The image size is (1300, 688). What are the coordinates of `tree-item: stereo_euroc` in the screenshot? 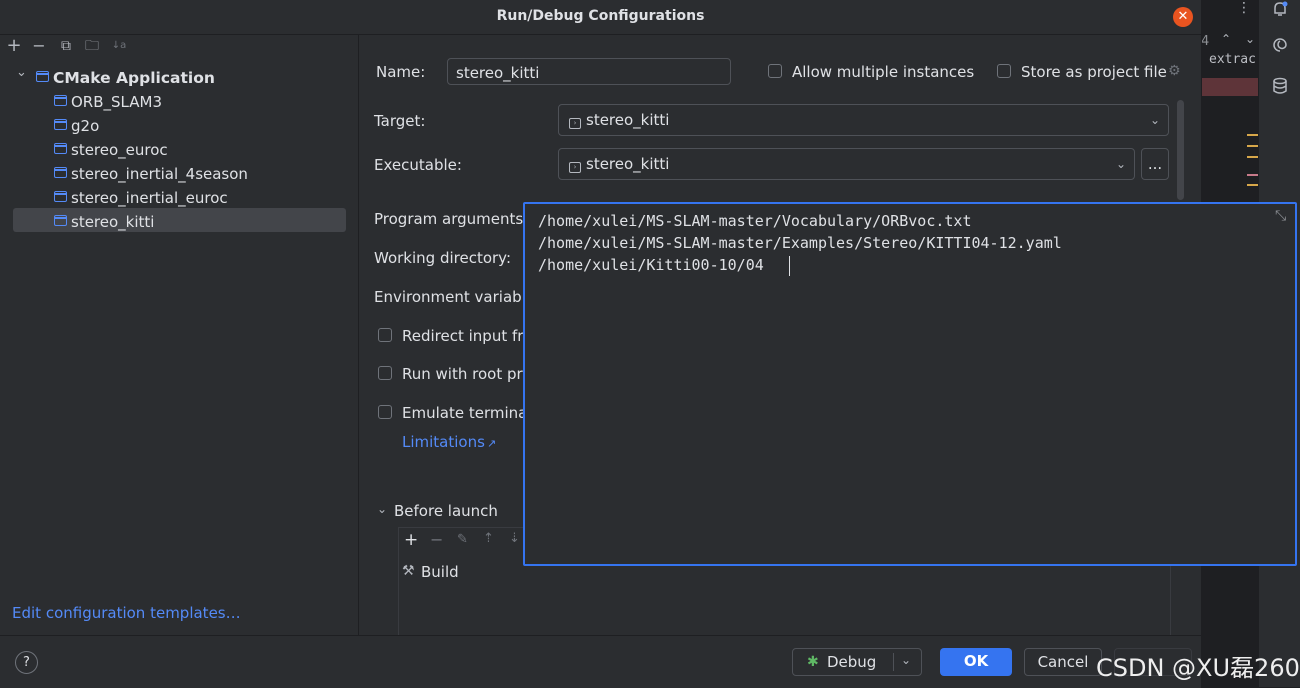 It's located at (111, 150).